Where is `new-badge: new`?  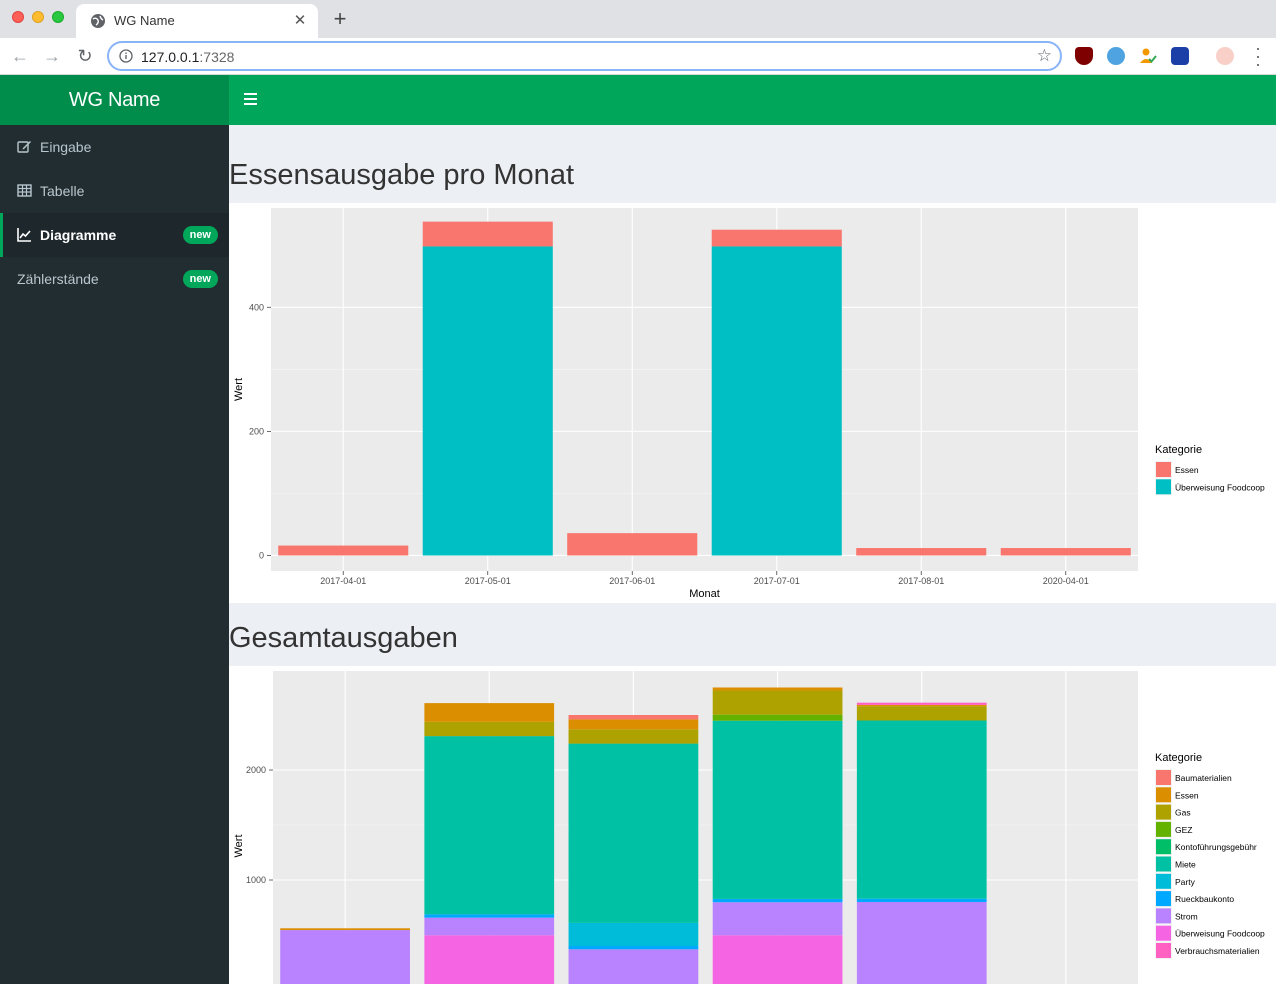
new-badge: new is located at coordinates (200, 279).